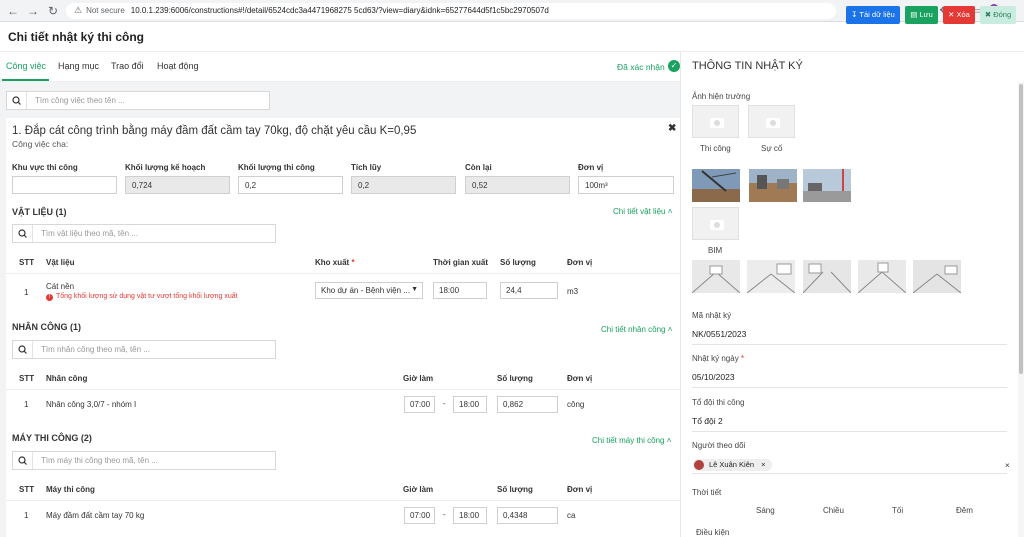 The width and height of the screenshot is (1024, 537). Describe the element at coordinates (763, 464) in the screenshot. I see `remove-chip-icon: ×` at that location.